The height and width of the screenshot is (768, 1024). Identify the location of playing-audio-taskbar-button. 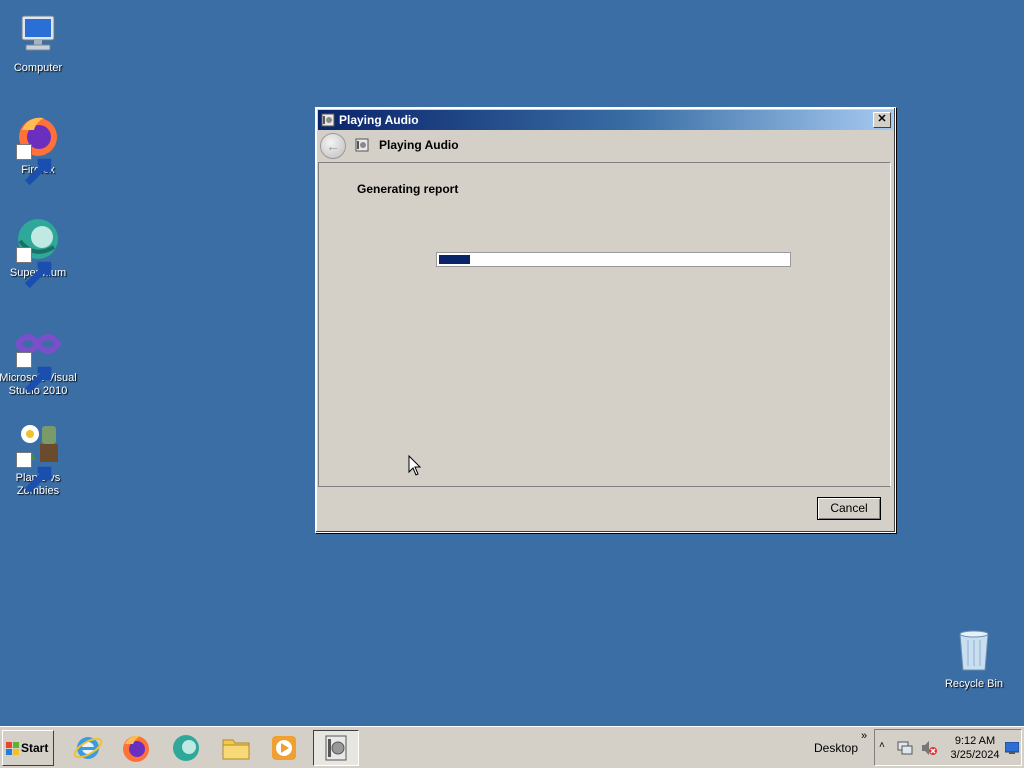
(336, 748).